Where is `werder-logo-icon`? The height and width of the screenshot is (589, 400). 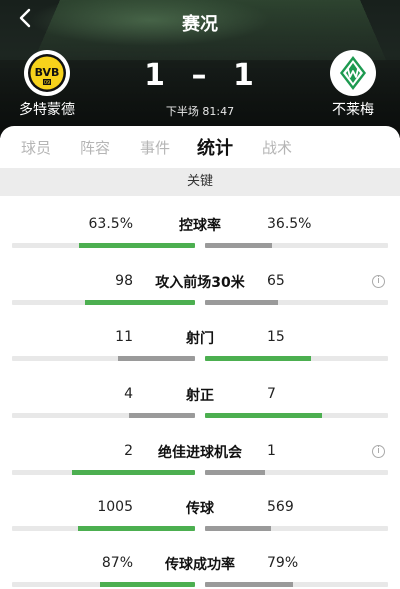
werder-logo-icon is located at coordinates (353, 73).